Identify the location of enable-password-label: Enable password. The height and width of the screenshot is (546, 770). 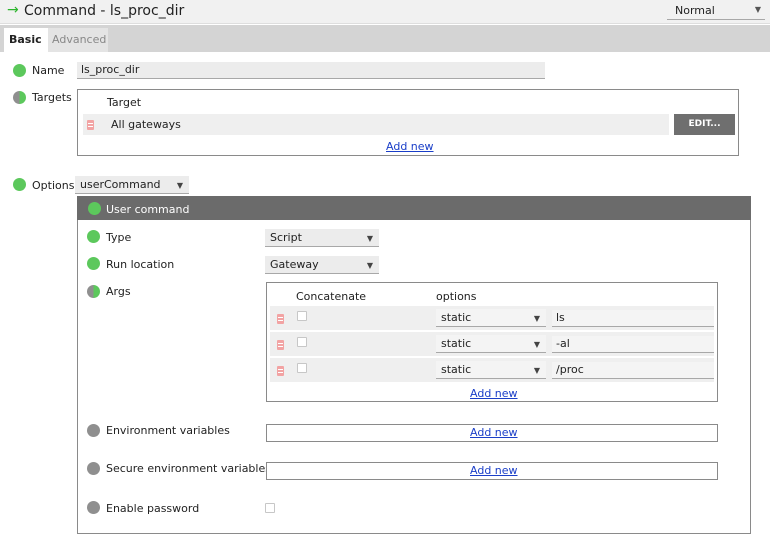
(153, 508).